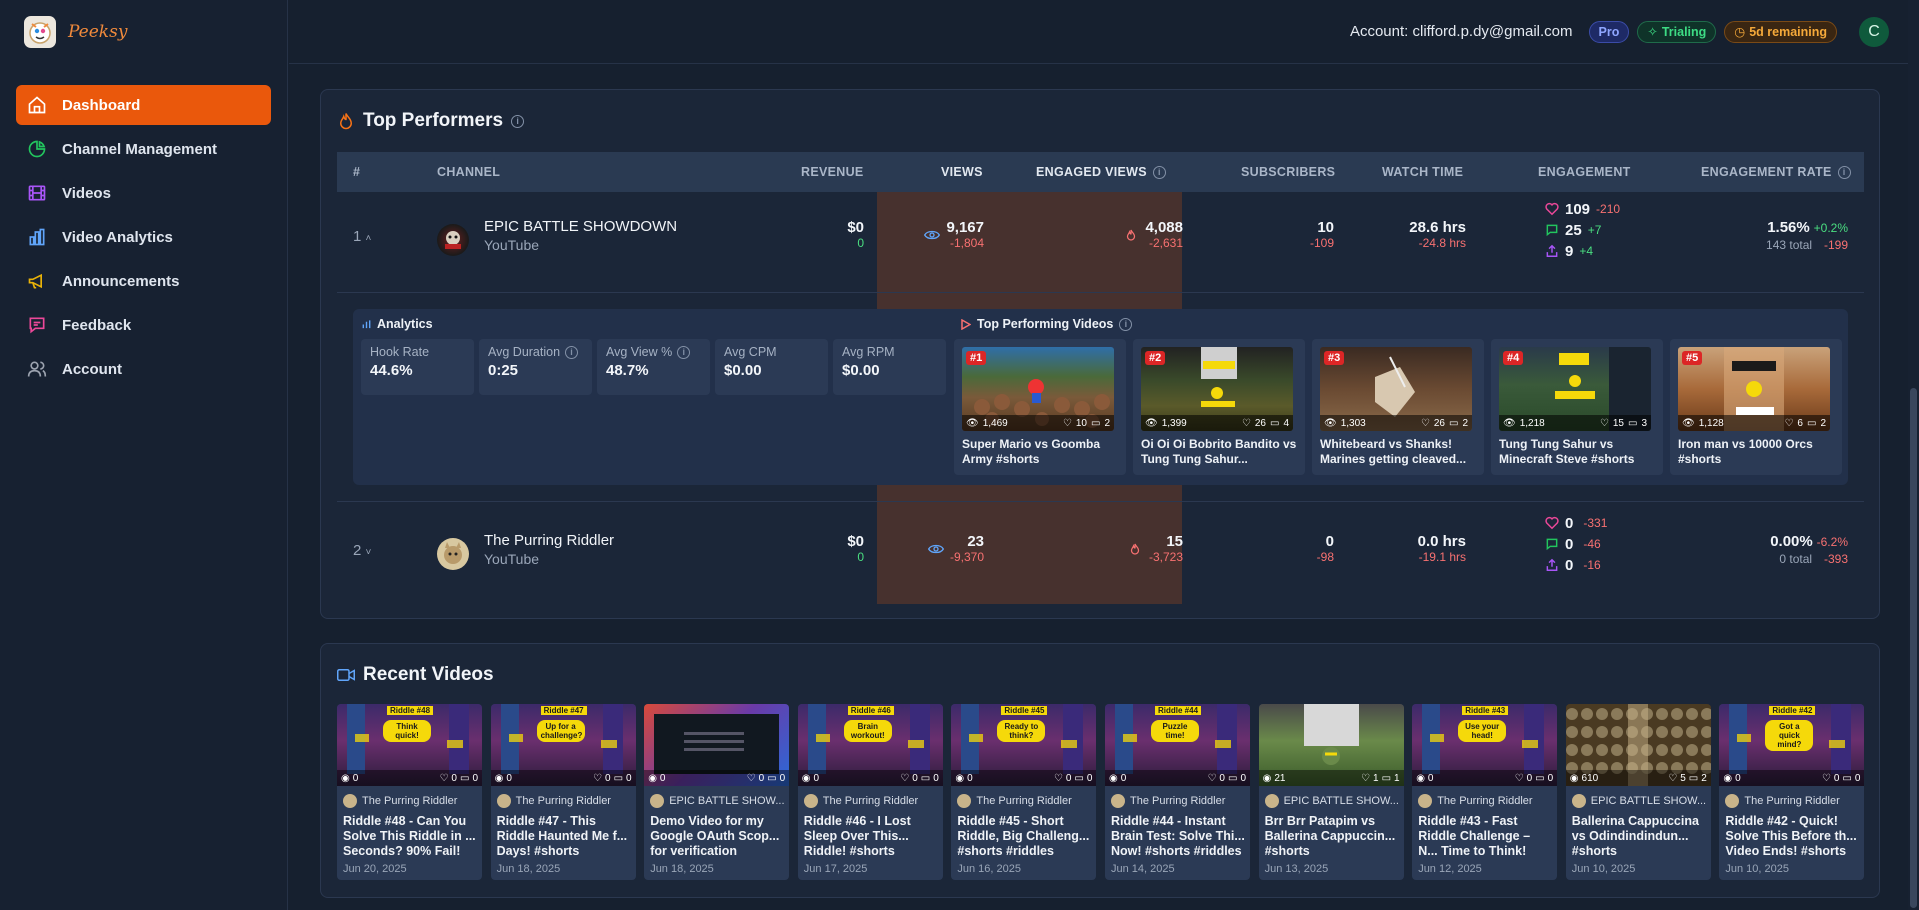 This screenshot has width=1919, height=910. I want to click on app-logo: Peeksy, so click(75, 32).